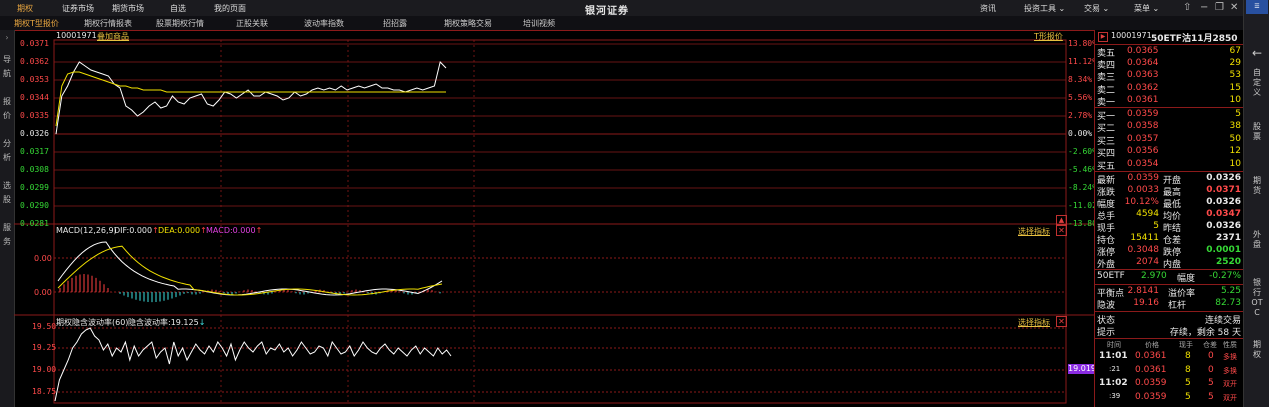  Describe the element at coordinates (34, 223) in the screenshot. I see `price-tick: 0.0281` at that location.